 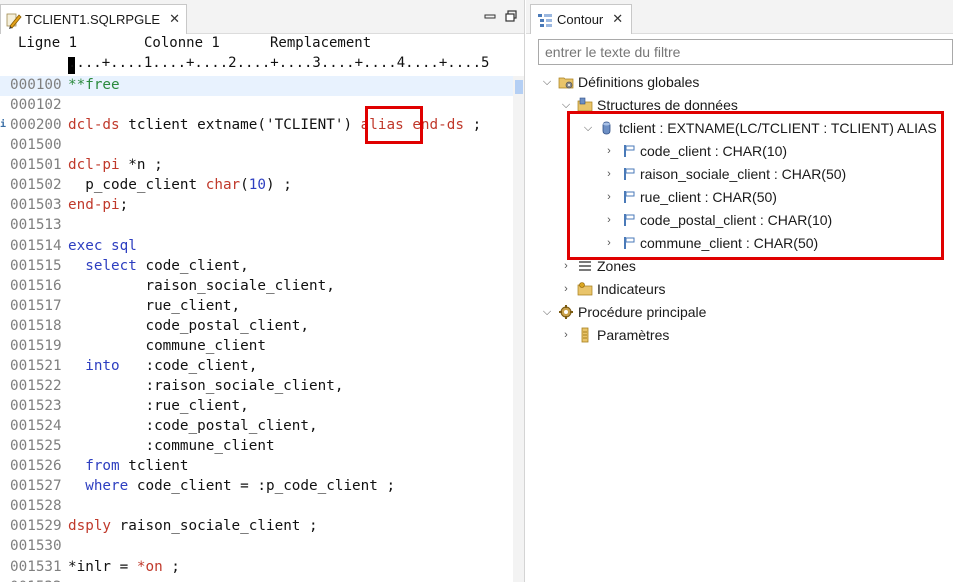 What do you see at coordinates (612, 289) in the screenshot?
I see `tree-node-indicators: › Indicateurs` at bounding box center [612, 289].